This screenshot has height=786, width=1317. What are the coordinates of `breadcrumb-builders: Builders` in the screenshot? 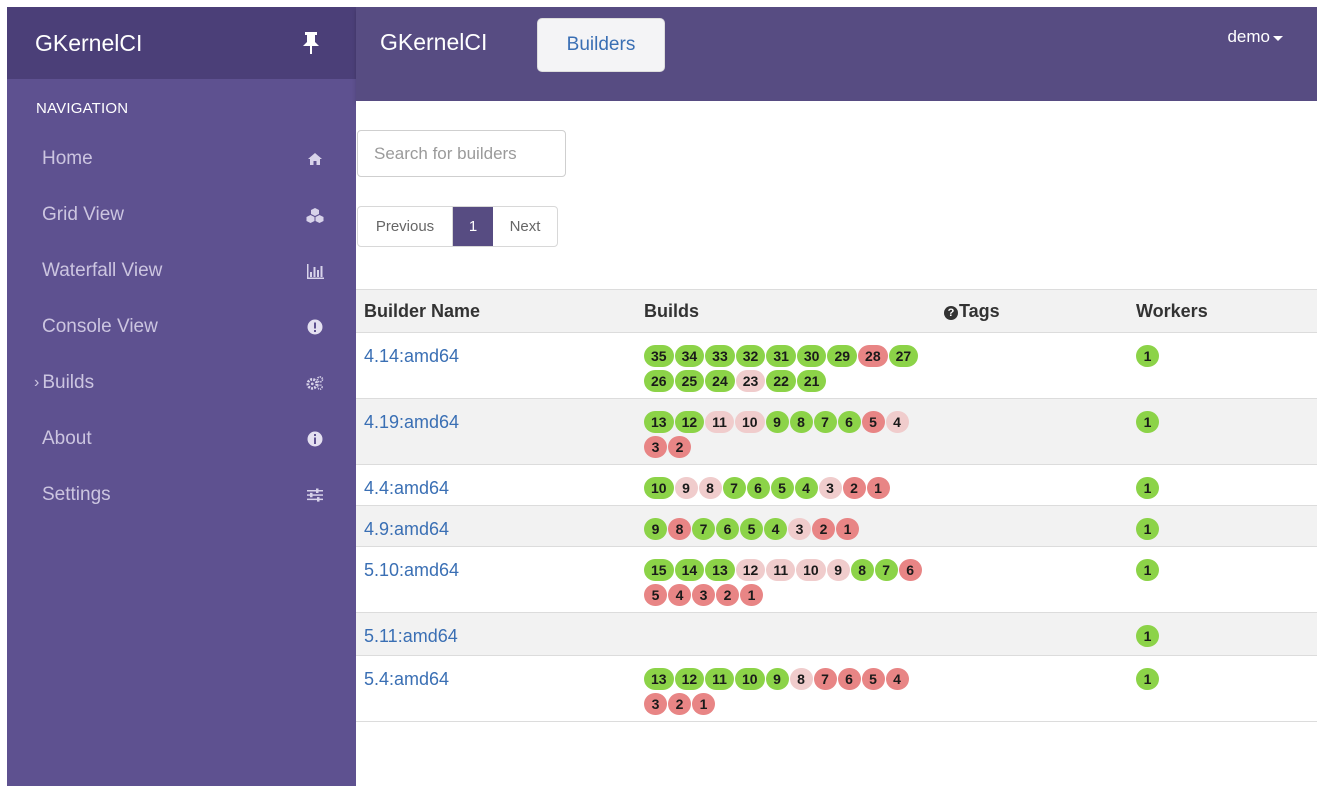 It's located at (601, 45).